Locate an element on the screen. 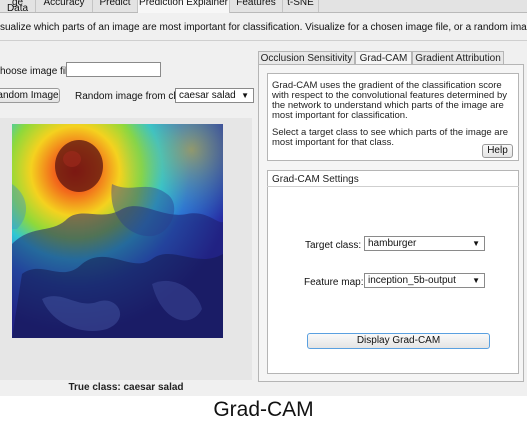 This screenshot has height=430, width=527. tab-predict: Predict is located at coordinates (115, 6).